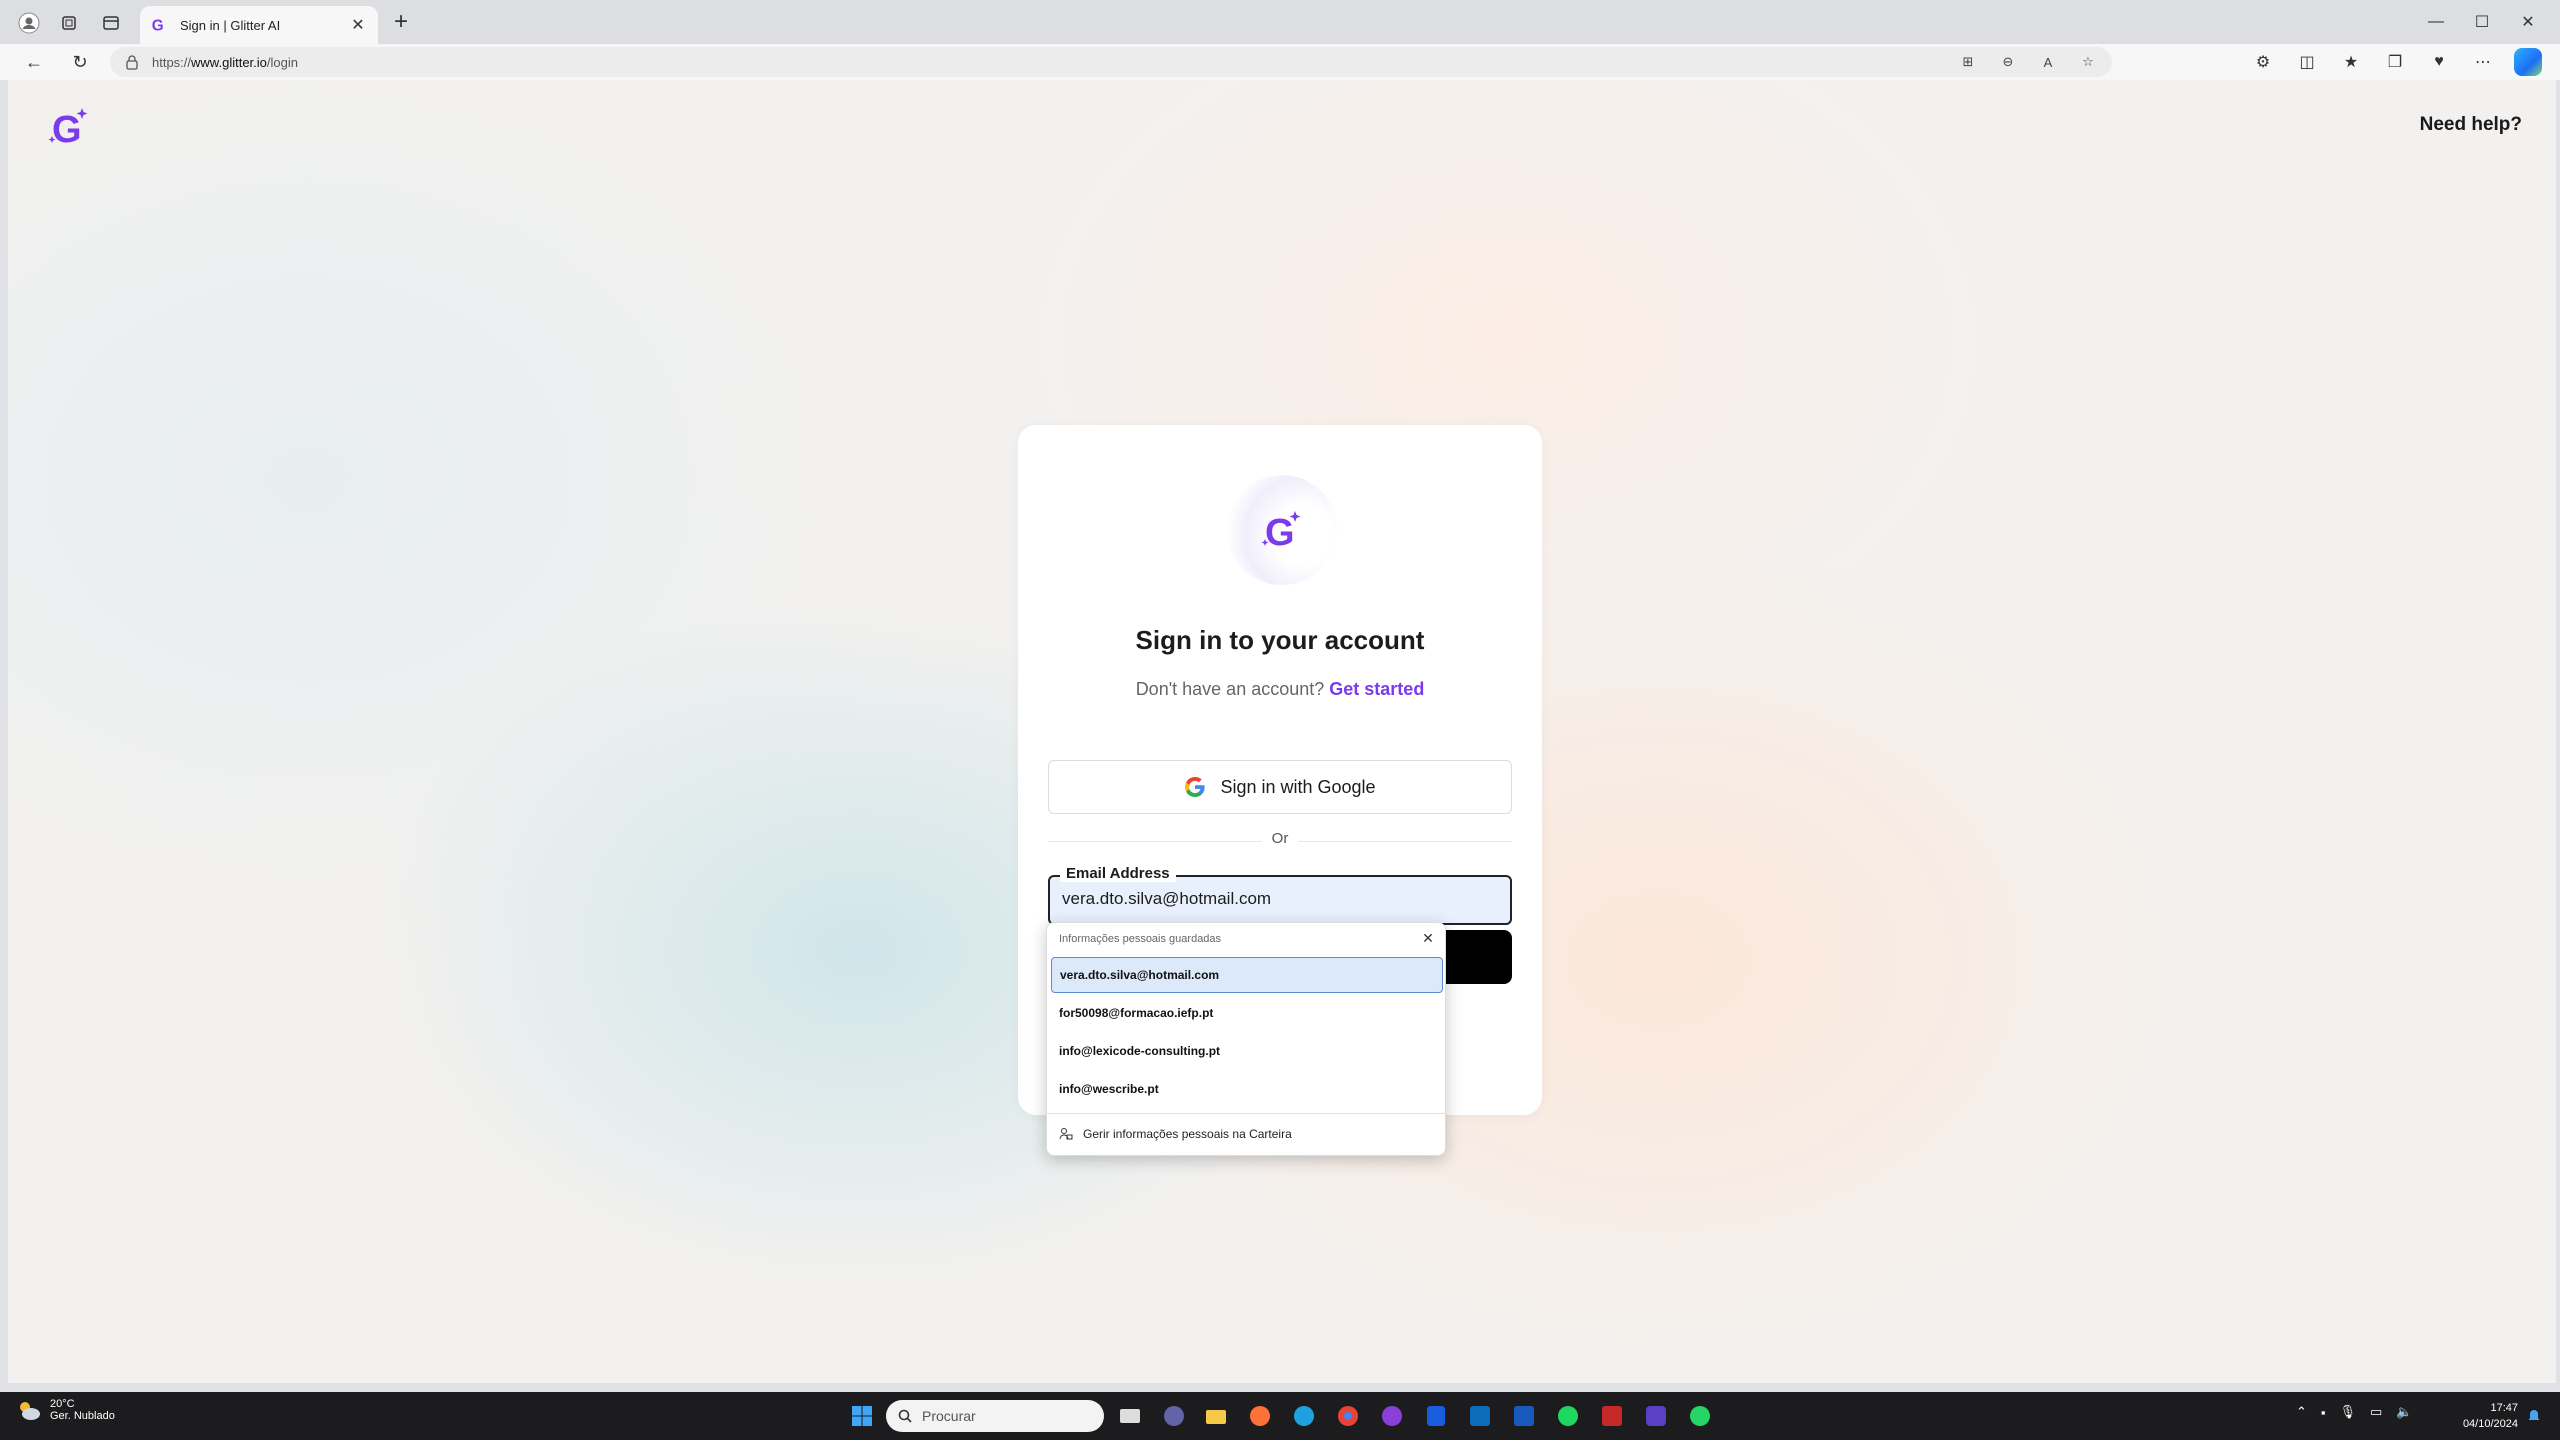 Image resolution: width=2560 pixels, height=1440 pixels. I want to click on bitwarden-icon, so click(1436, 1416).